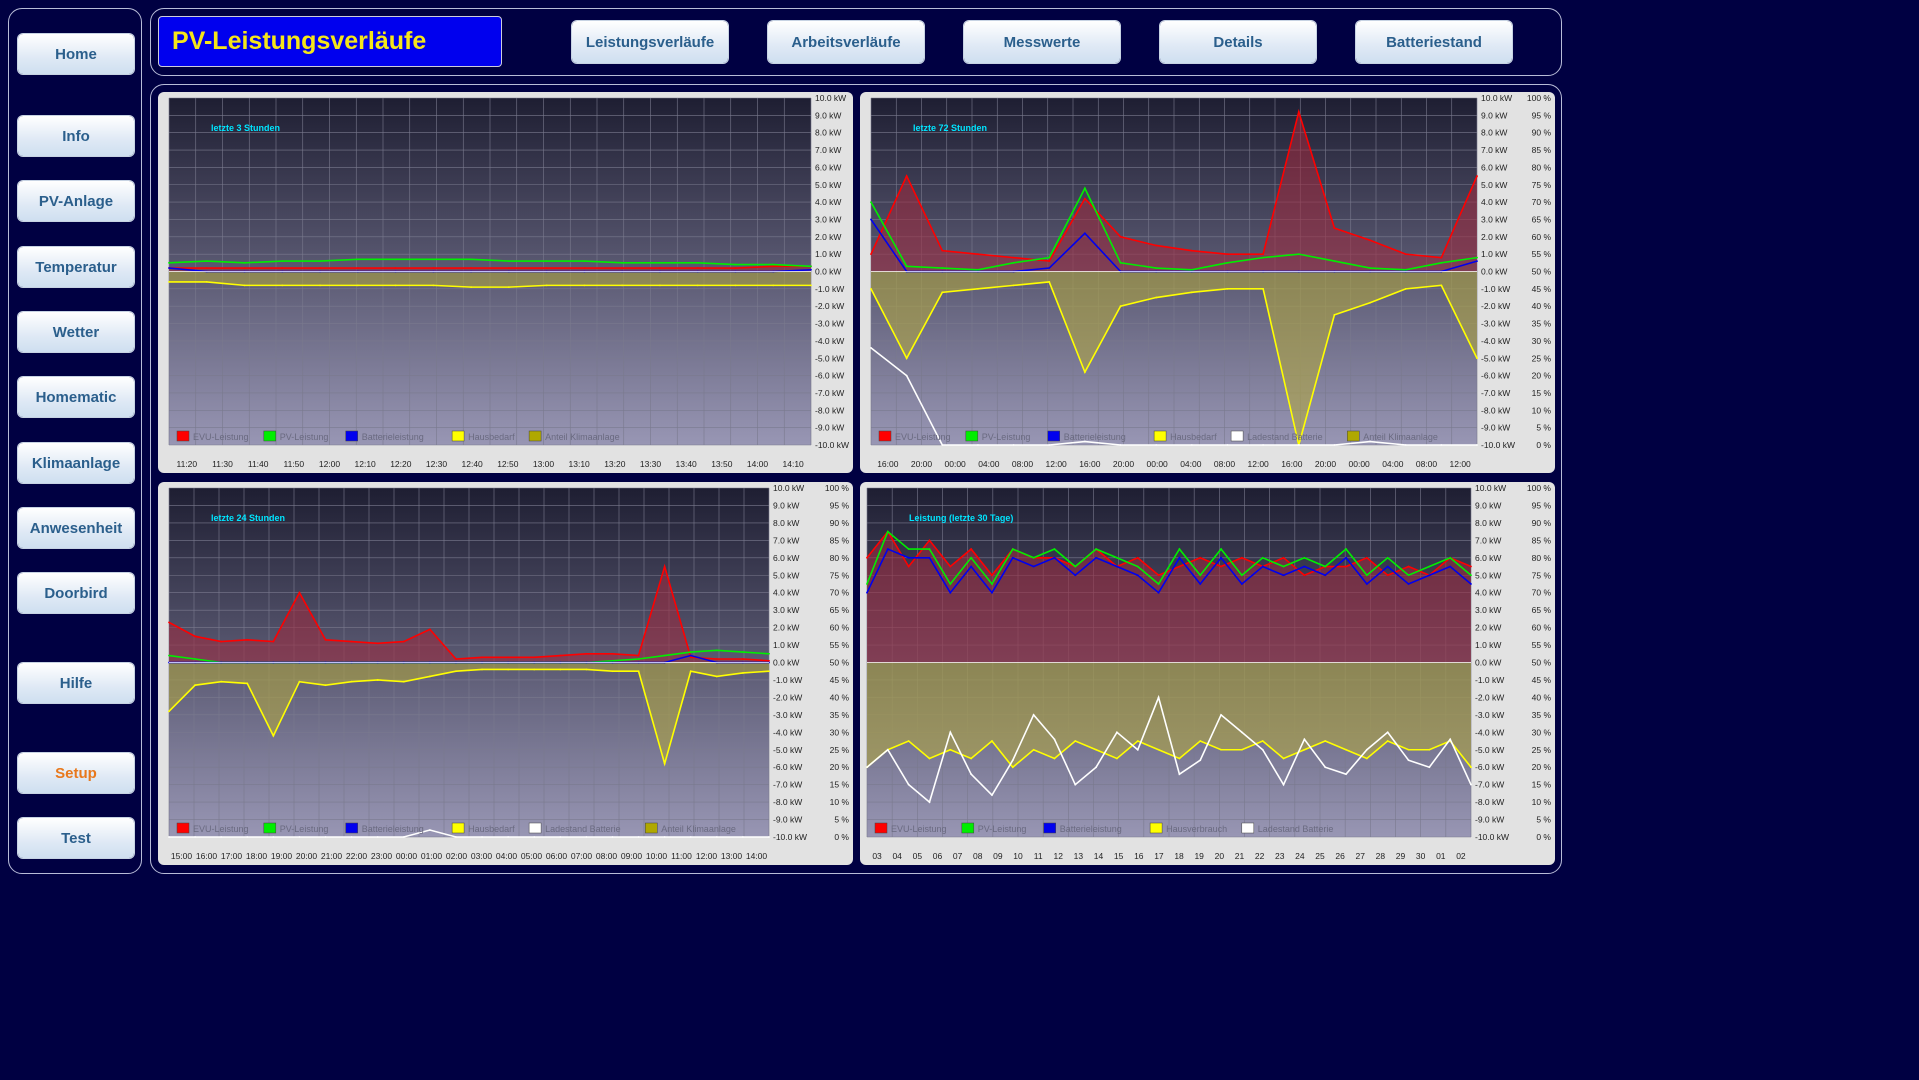 The width and height of the screenshot is (1919, 1080). Describe the element at coordinates (657, 856) in the screenshot. I see `x-tick-label: 10:00` at that location.